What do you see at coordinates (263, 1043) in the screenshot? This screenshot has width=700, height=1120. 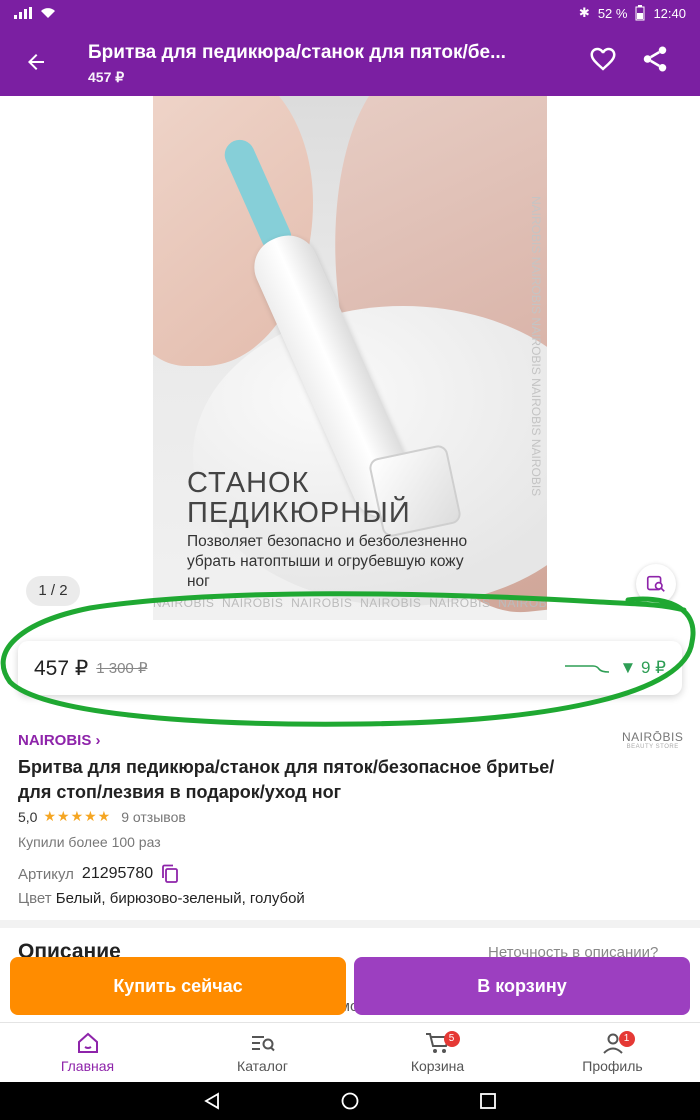 I see `catalog-search-icon` at bounding box center [263, 1043].